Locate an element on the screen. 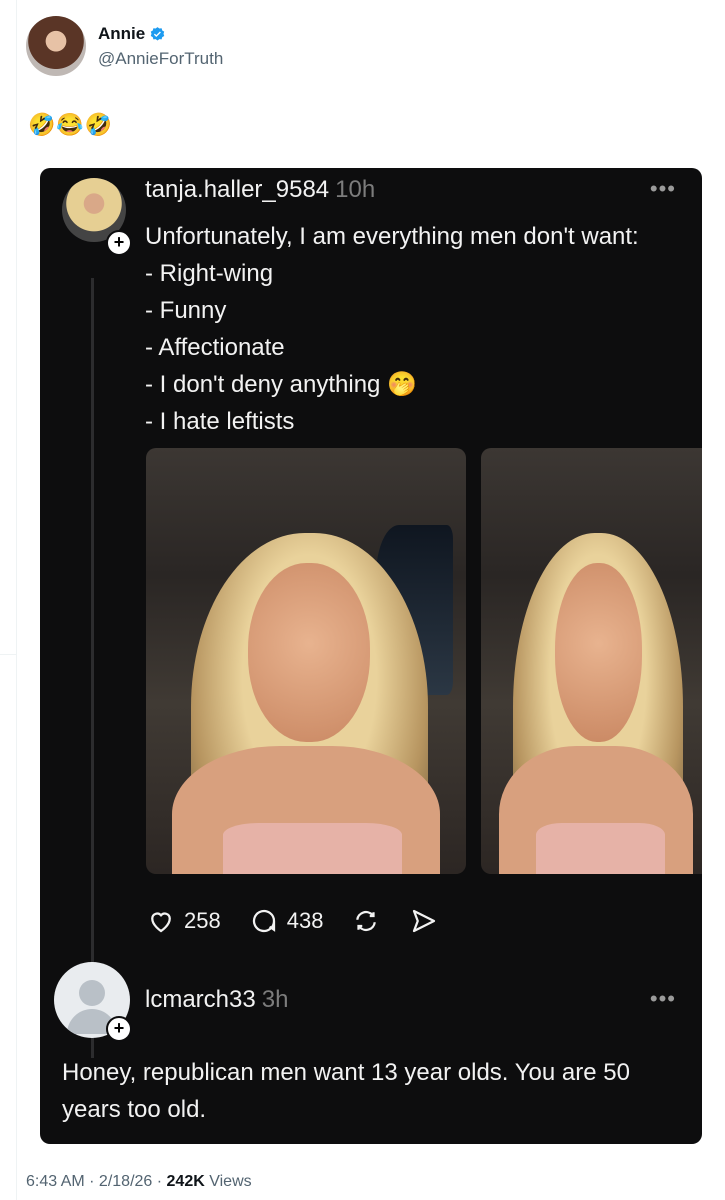  post-photo is located at coordinates (591, 661).